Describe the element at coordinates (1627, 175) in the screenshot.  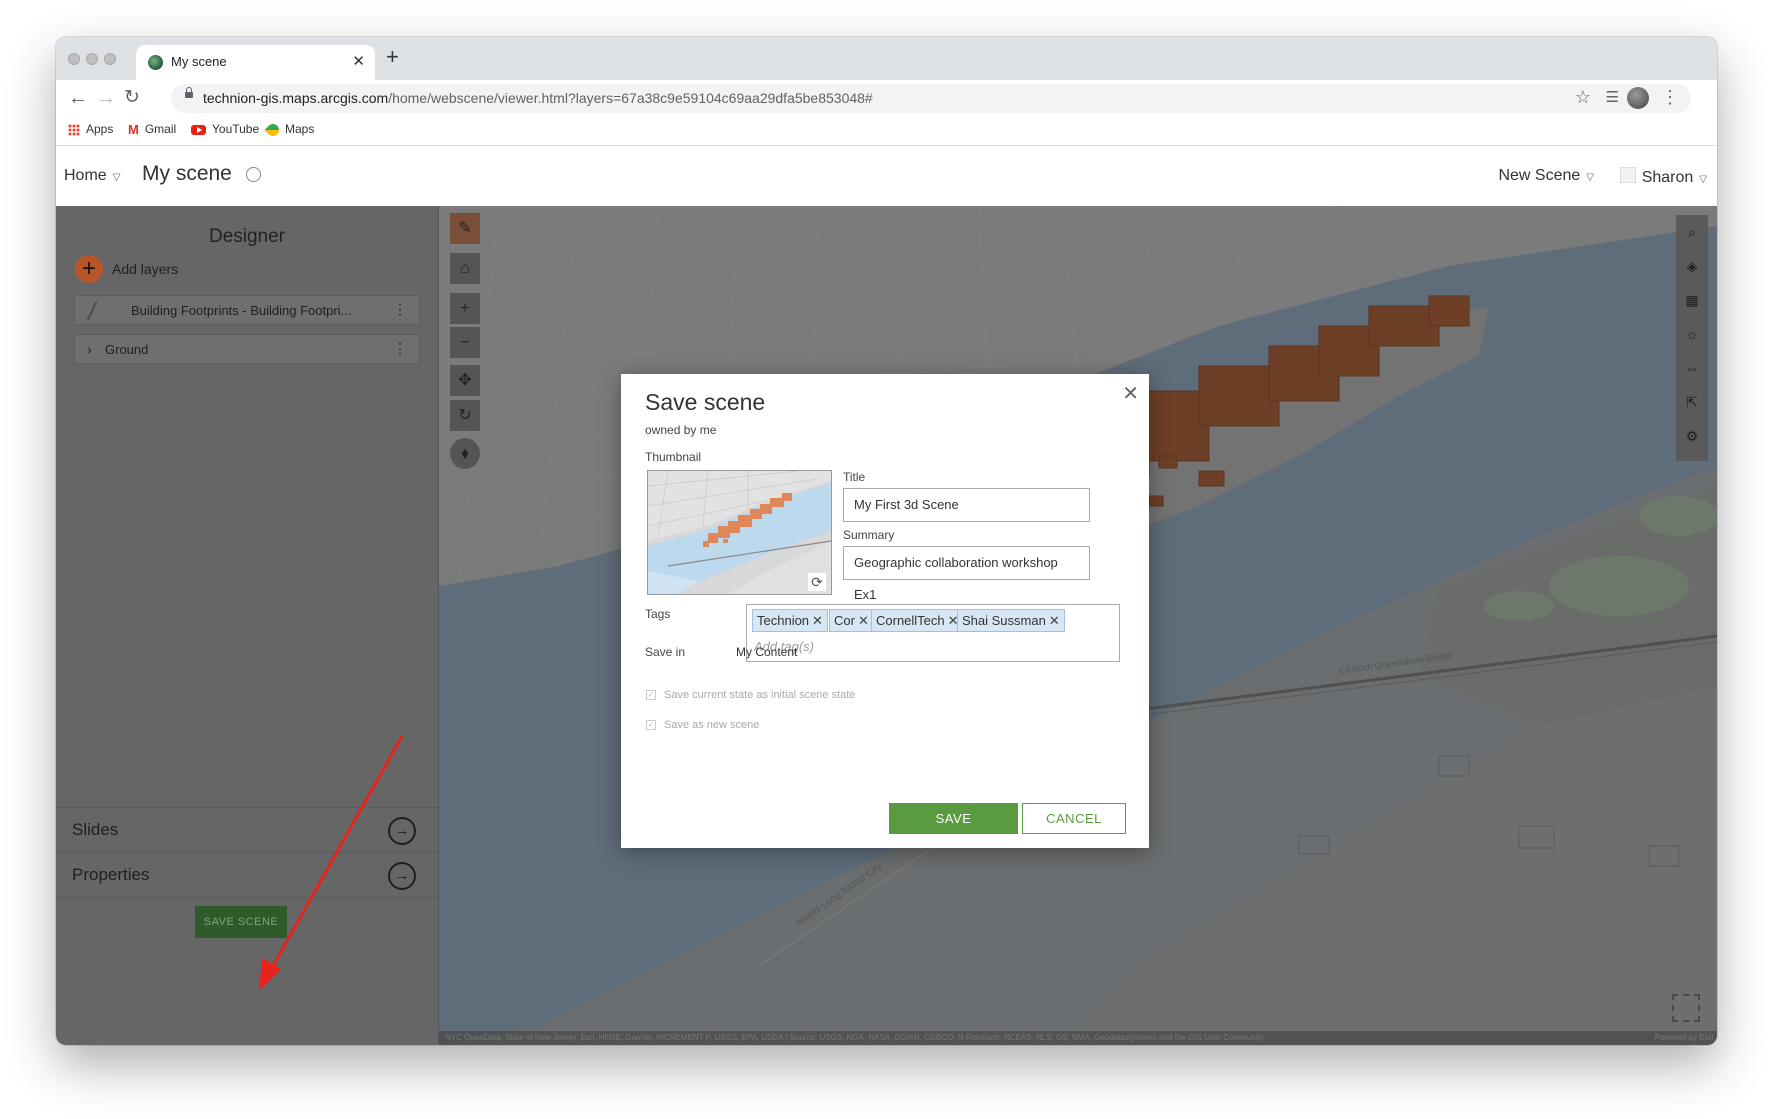
I see `user-avatar-icon` at that location.